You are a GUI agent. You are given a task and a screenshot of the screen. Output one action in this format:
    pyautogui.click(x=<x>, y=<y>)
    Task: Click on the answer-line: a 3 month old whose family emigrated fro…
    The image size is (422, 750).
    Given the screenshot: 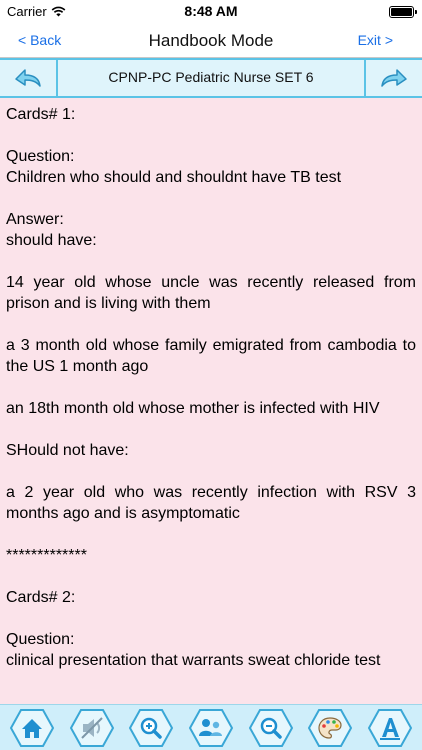 What is the action you would take?
    pyautogui.click(x=211, y=356)
    